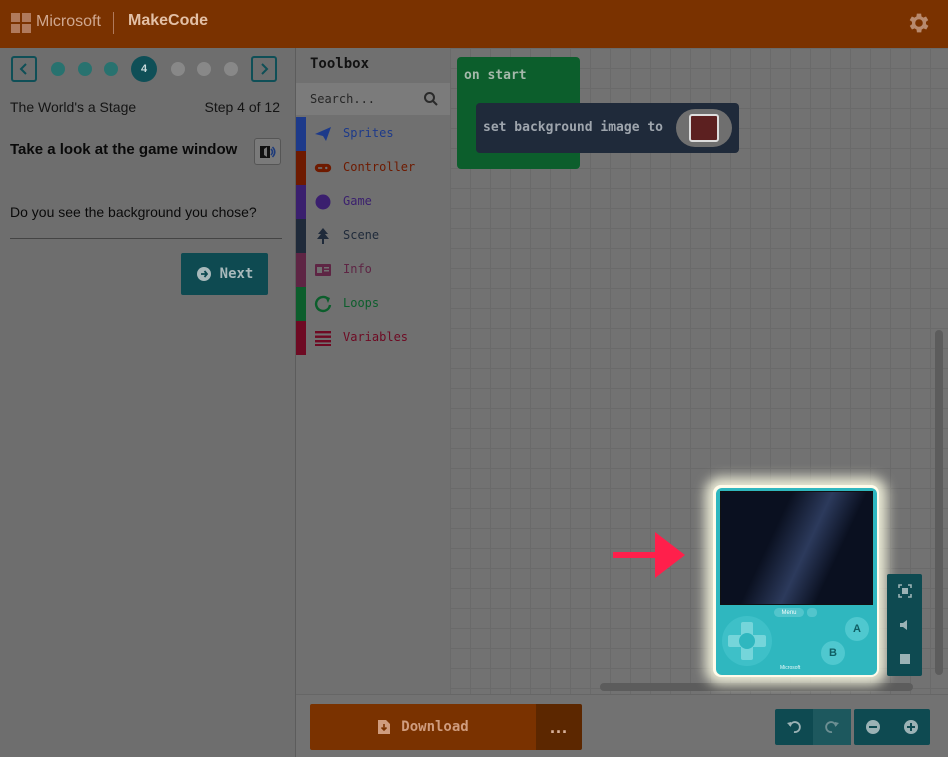 Image resolution: width=948 pixels, height=757 pixels. I want to click on b-button: B, so click(833, 653).